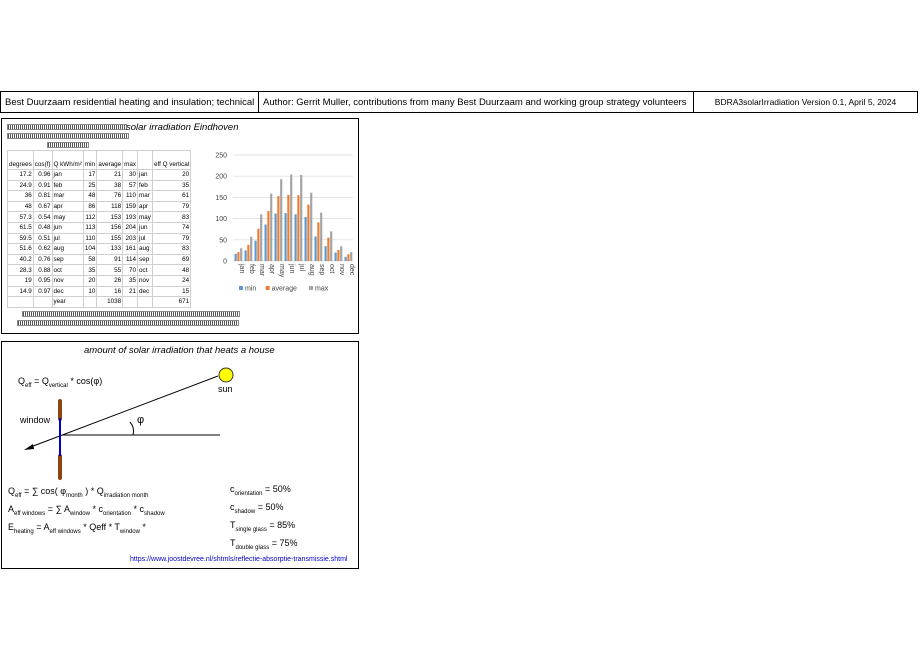 Image resolution: width=920 pixels, height=660 pixels. Describe the element at coordinates (145, 238) in the screenshot. I see `table-cell: jul` at that location.